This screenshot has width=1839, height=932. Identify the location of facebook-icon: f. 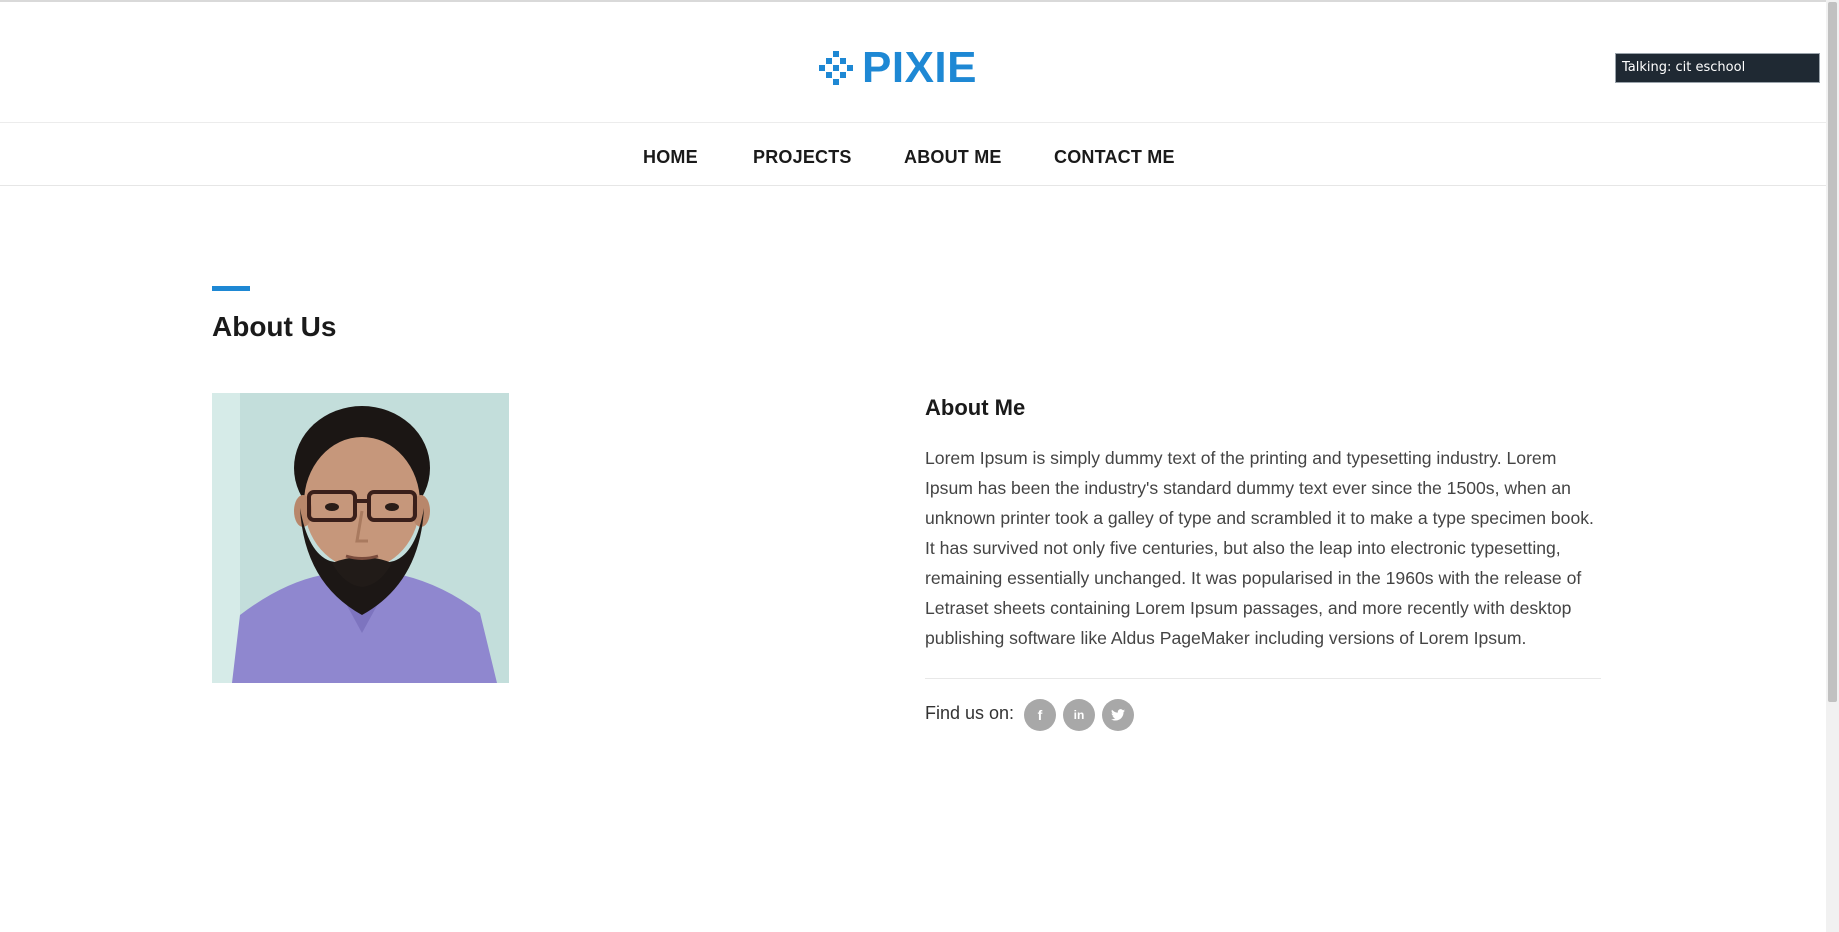
(1040, 715).